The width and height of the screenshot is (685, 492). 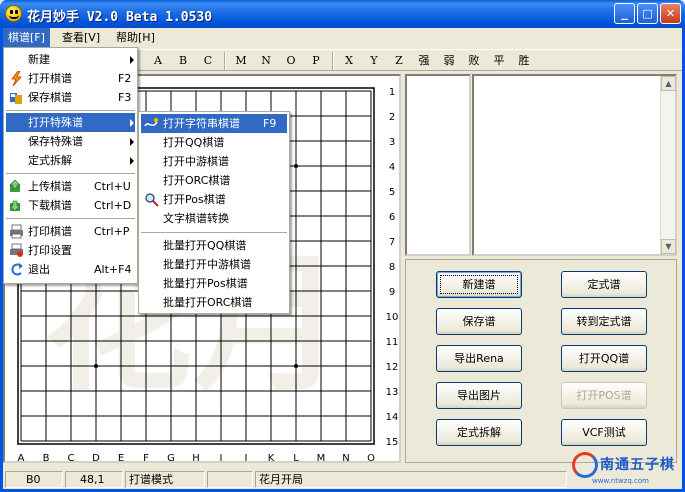 I want to click on column-label: A, so click(x=21, y=457).